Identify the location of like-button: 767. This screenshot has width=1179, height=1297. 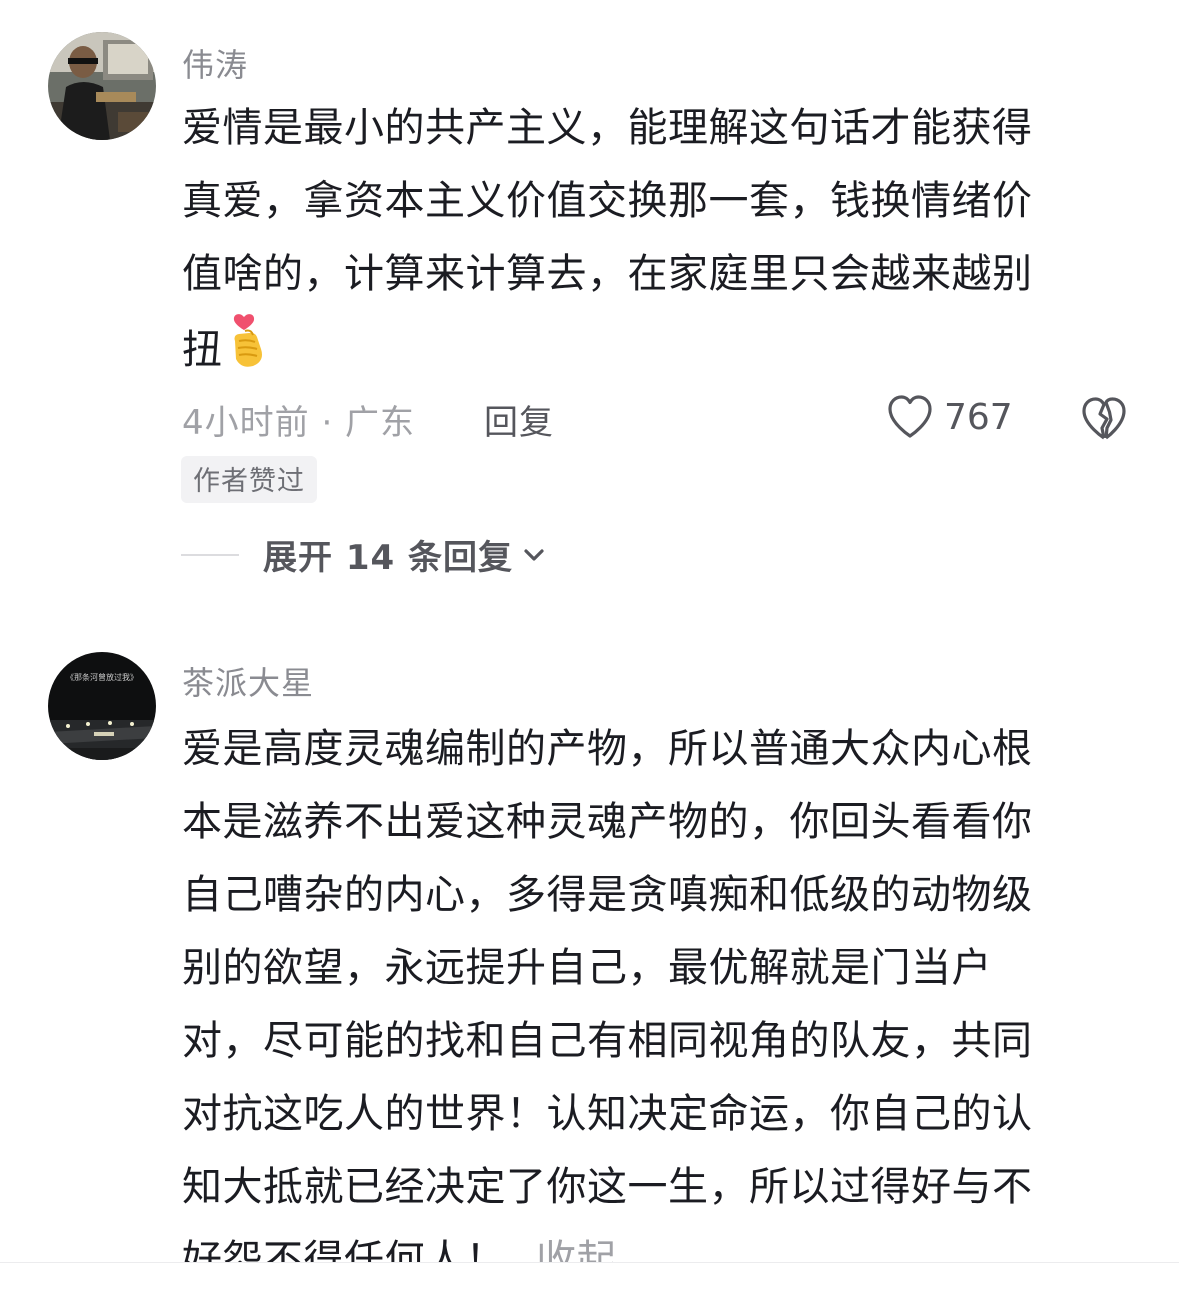
(949, 417).